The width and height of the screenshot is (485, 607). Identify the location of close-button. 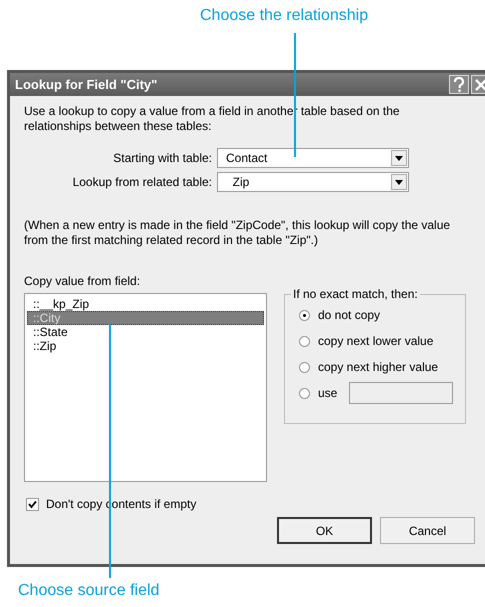
(478, 84).